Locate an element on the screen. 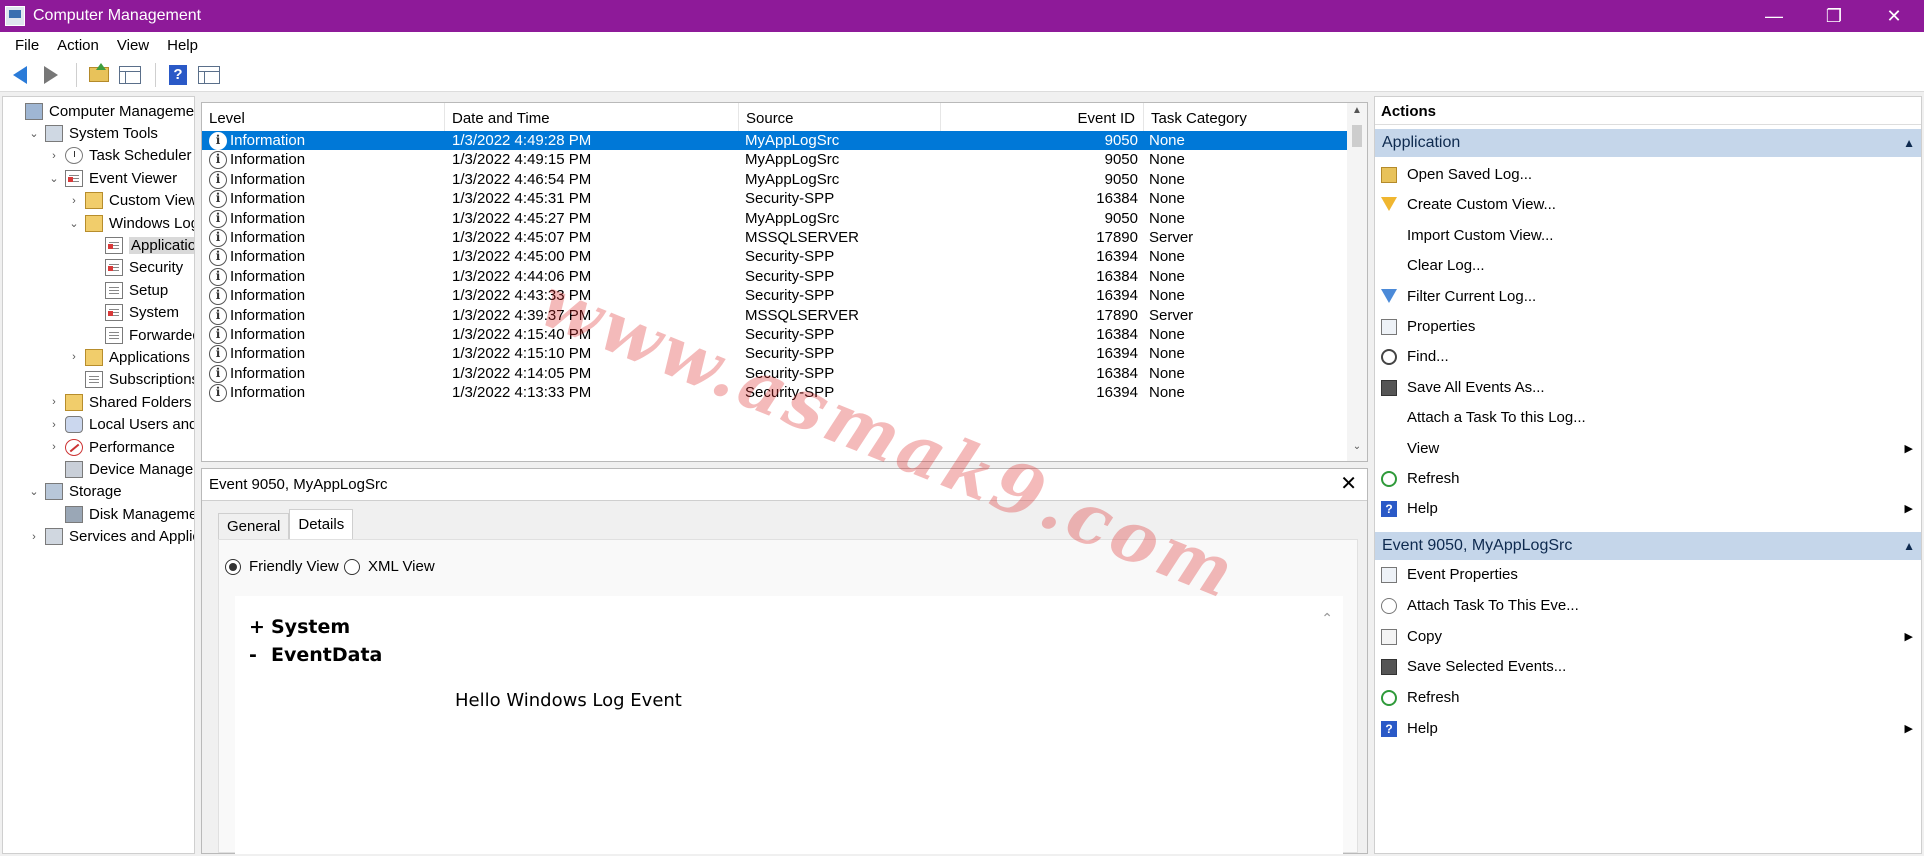 The height and width of the screenshot is (856, 1924). tree-item-shared-folders: › Shared Folders is located at coordinates (119, 402).